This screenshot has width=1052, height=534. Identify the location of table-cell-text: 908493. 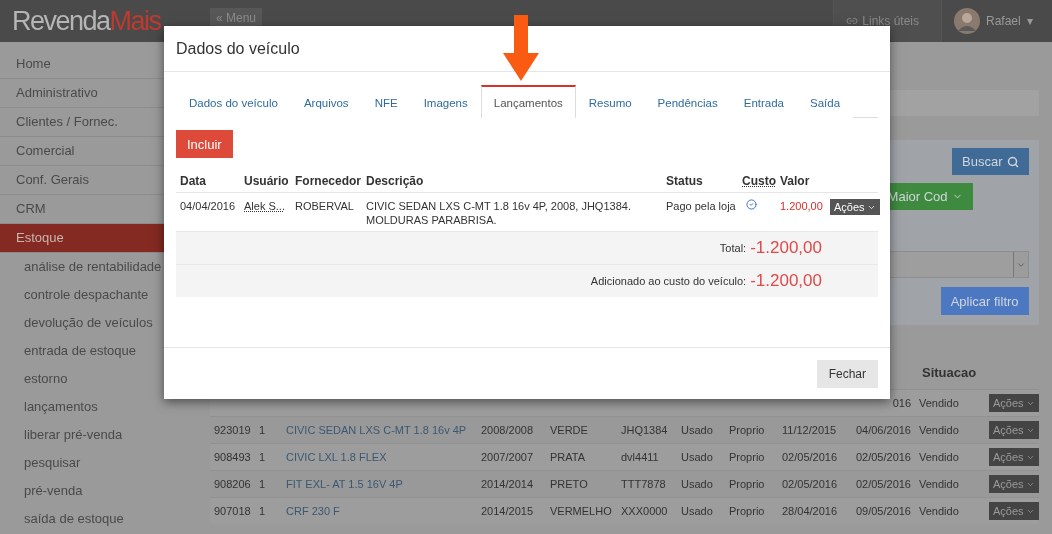
(233, 457).